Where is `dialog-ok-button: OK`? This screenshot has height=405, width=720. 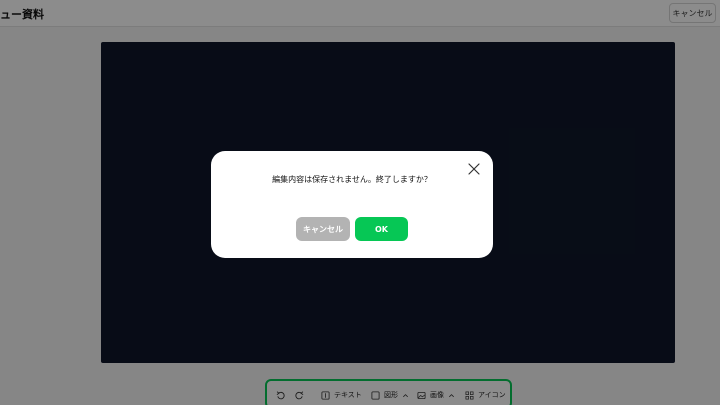
dialog-ok-button: OK is located at coordinates (381, 229).